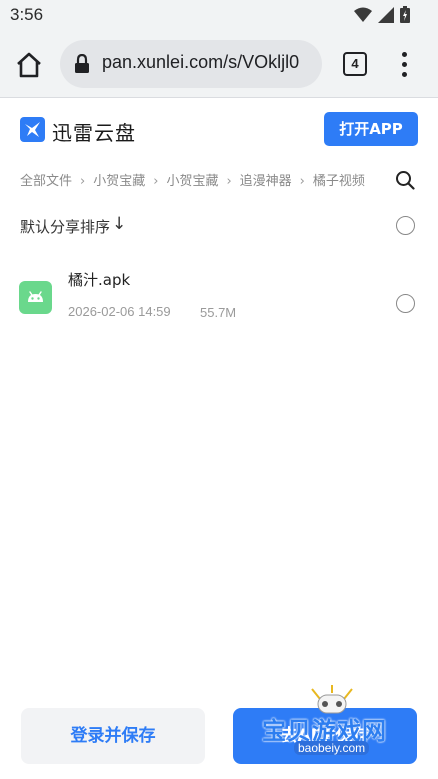 The width and height of the screenshot is (438, 779). What do you see at coordinates (355, 64) in the screenshot?
I see `tab-switcher-button: 4` at bounding box center [355, 64].